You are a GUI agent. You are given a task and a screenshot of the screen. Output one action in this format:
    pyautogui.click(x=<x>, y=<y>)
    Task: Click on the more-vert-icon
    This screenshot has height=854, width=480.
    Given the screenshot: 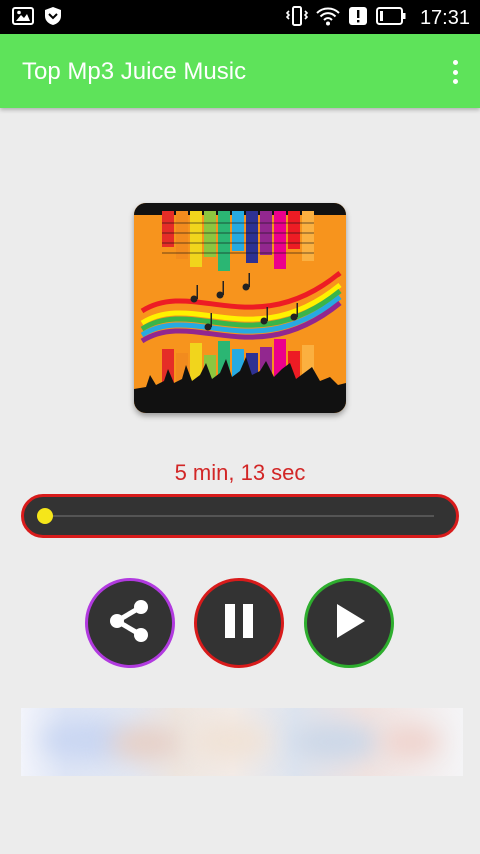 What is the action you would take?
    pyautogui.click(x=455, y=72)
    